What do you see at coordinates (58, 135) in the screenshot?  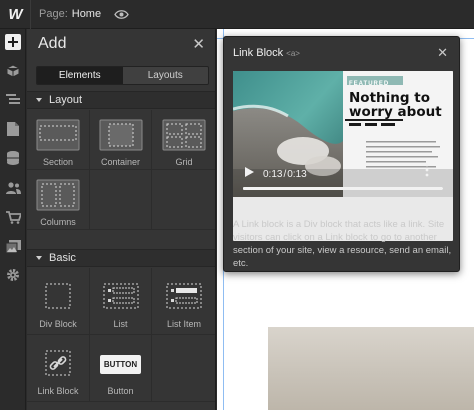 I see `section-icon` at bounding box center [58, 135].